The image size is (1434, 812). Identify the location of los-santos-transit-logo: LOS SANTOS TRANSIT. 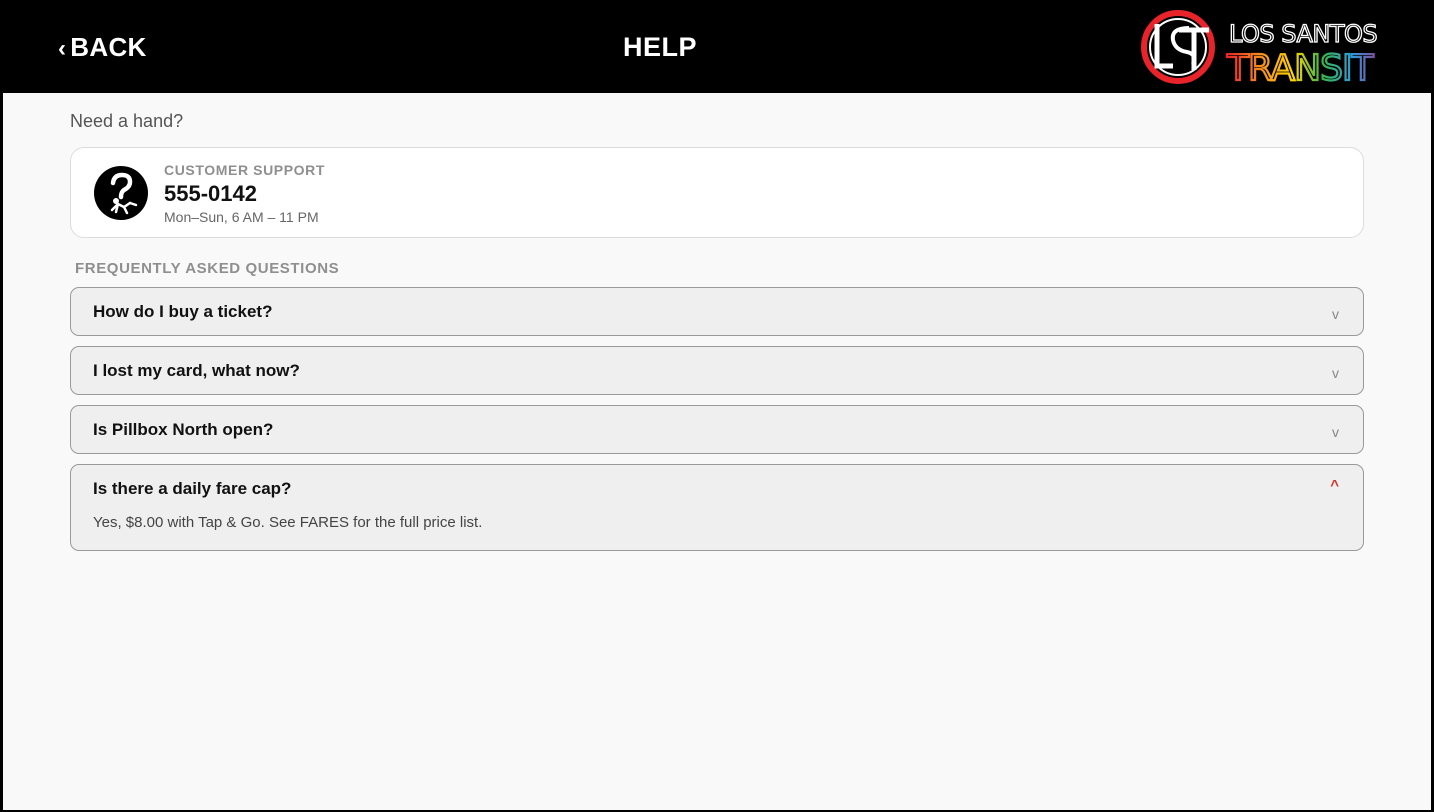
(1259, 48).